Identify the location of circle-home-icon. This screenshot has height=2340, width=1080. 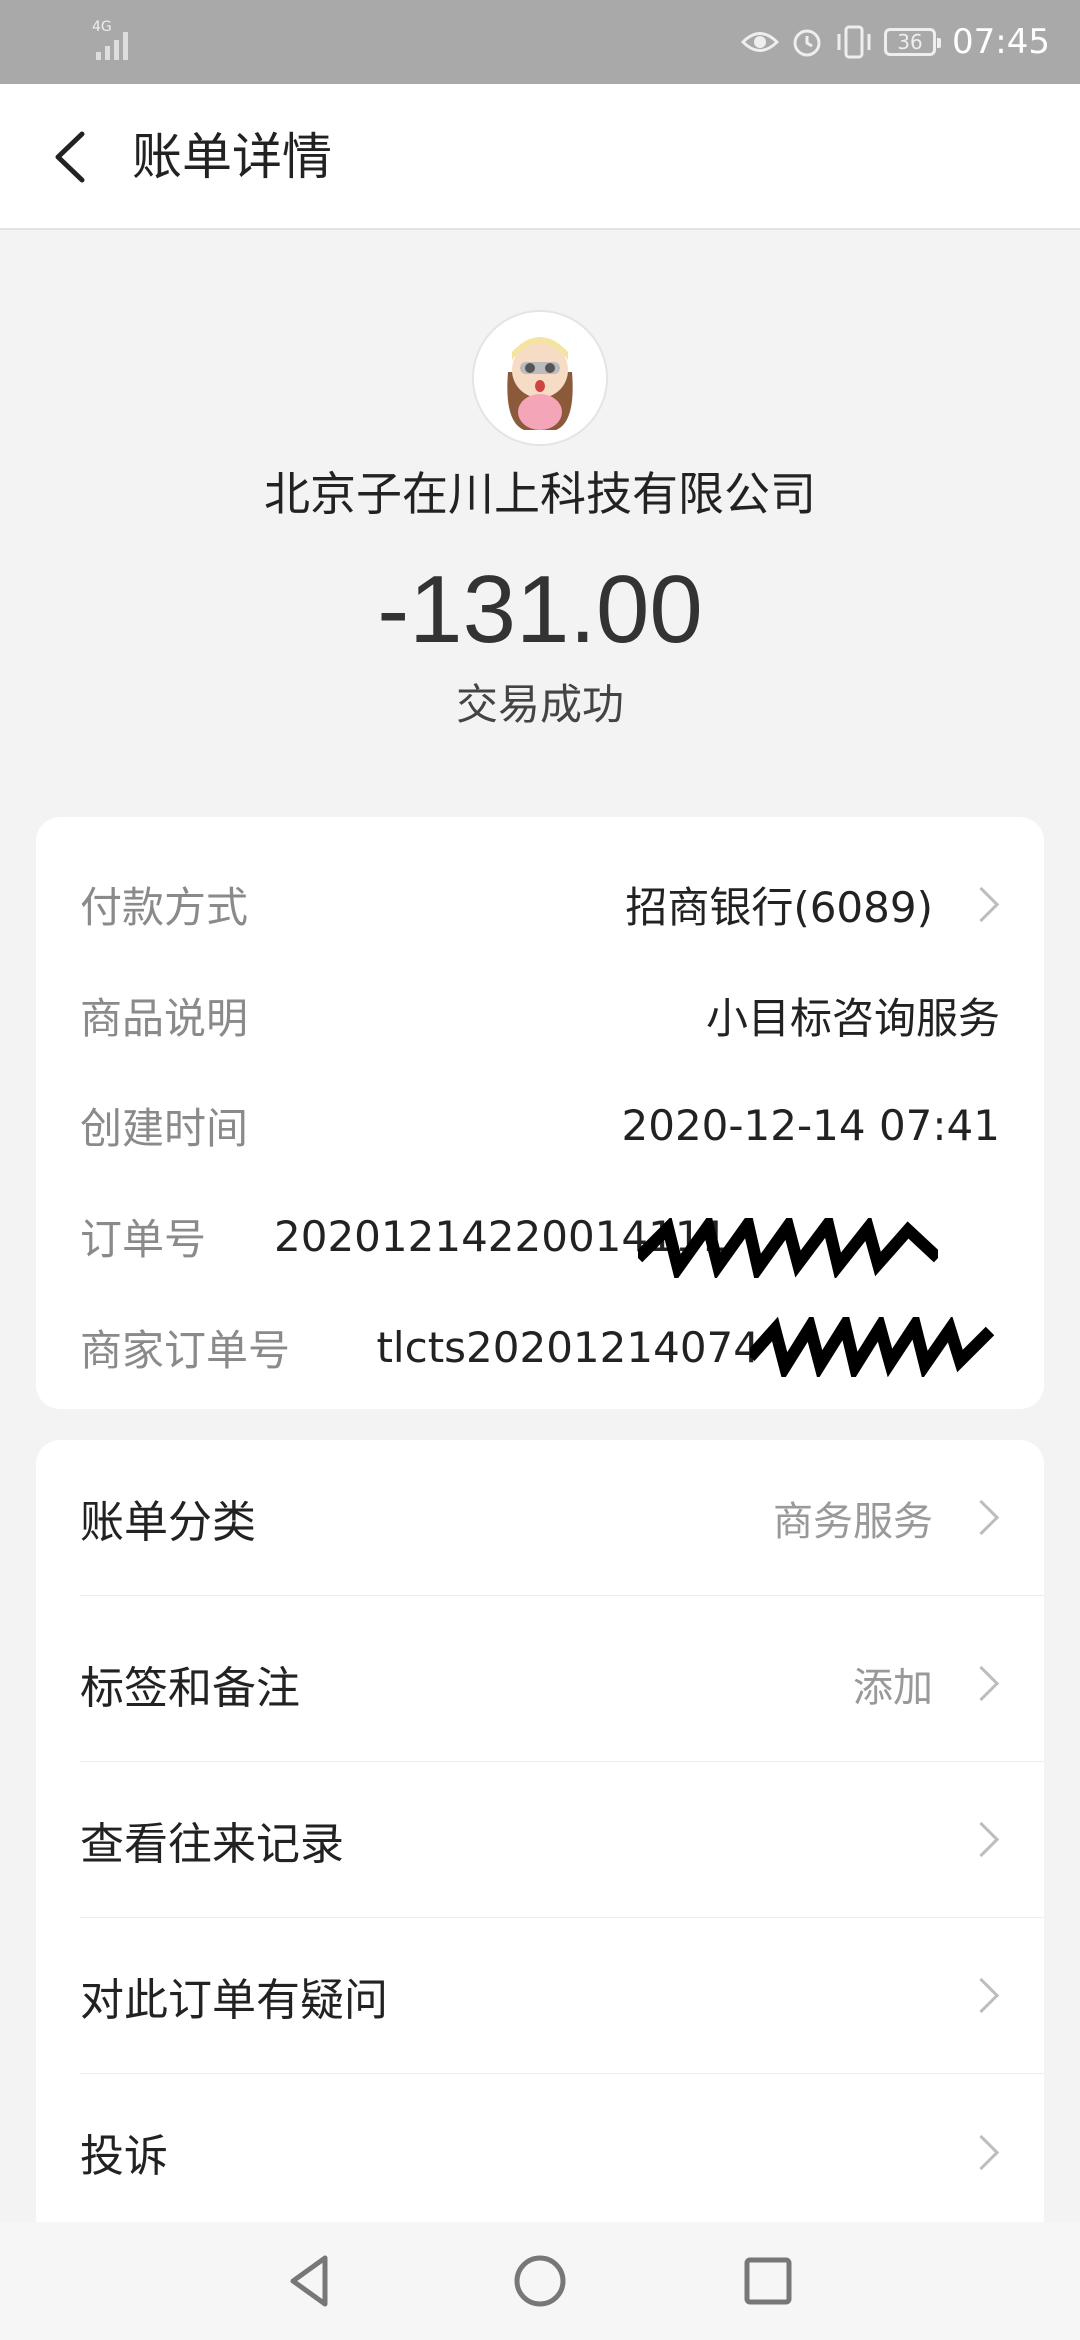
(540, 2281).